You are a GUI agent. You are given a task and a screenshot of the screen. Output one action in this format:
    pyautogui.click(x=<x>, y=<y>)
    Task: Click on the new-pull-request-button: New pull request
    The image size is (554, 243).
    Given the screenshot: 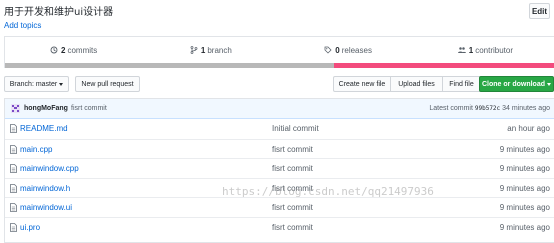 What is the action you would take?
    pyautogui.click(x=107, y=84)
    